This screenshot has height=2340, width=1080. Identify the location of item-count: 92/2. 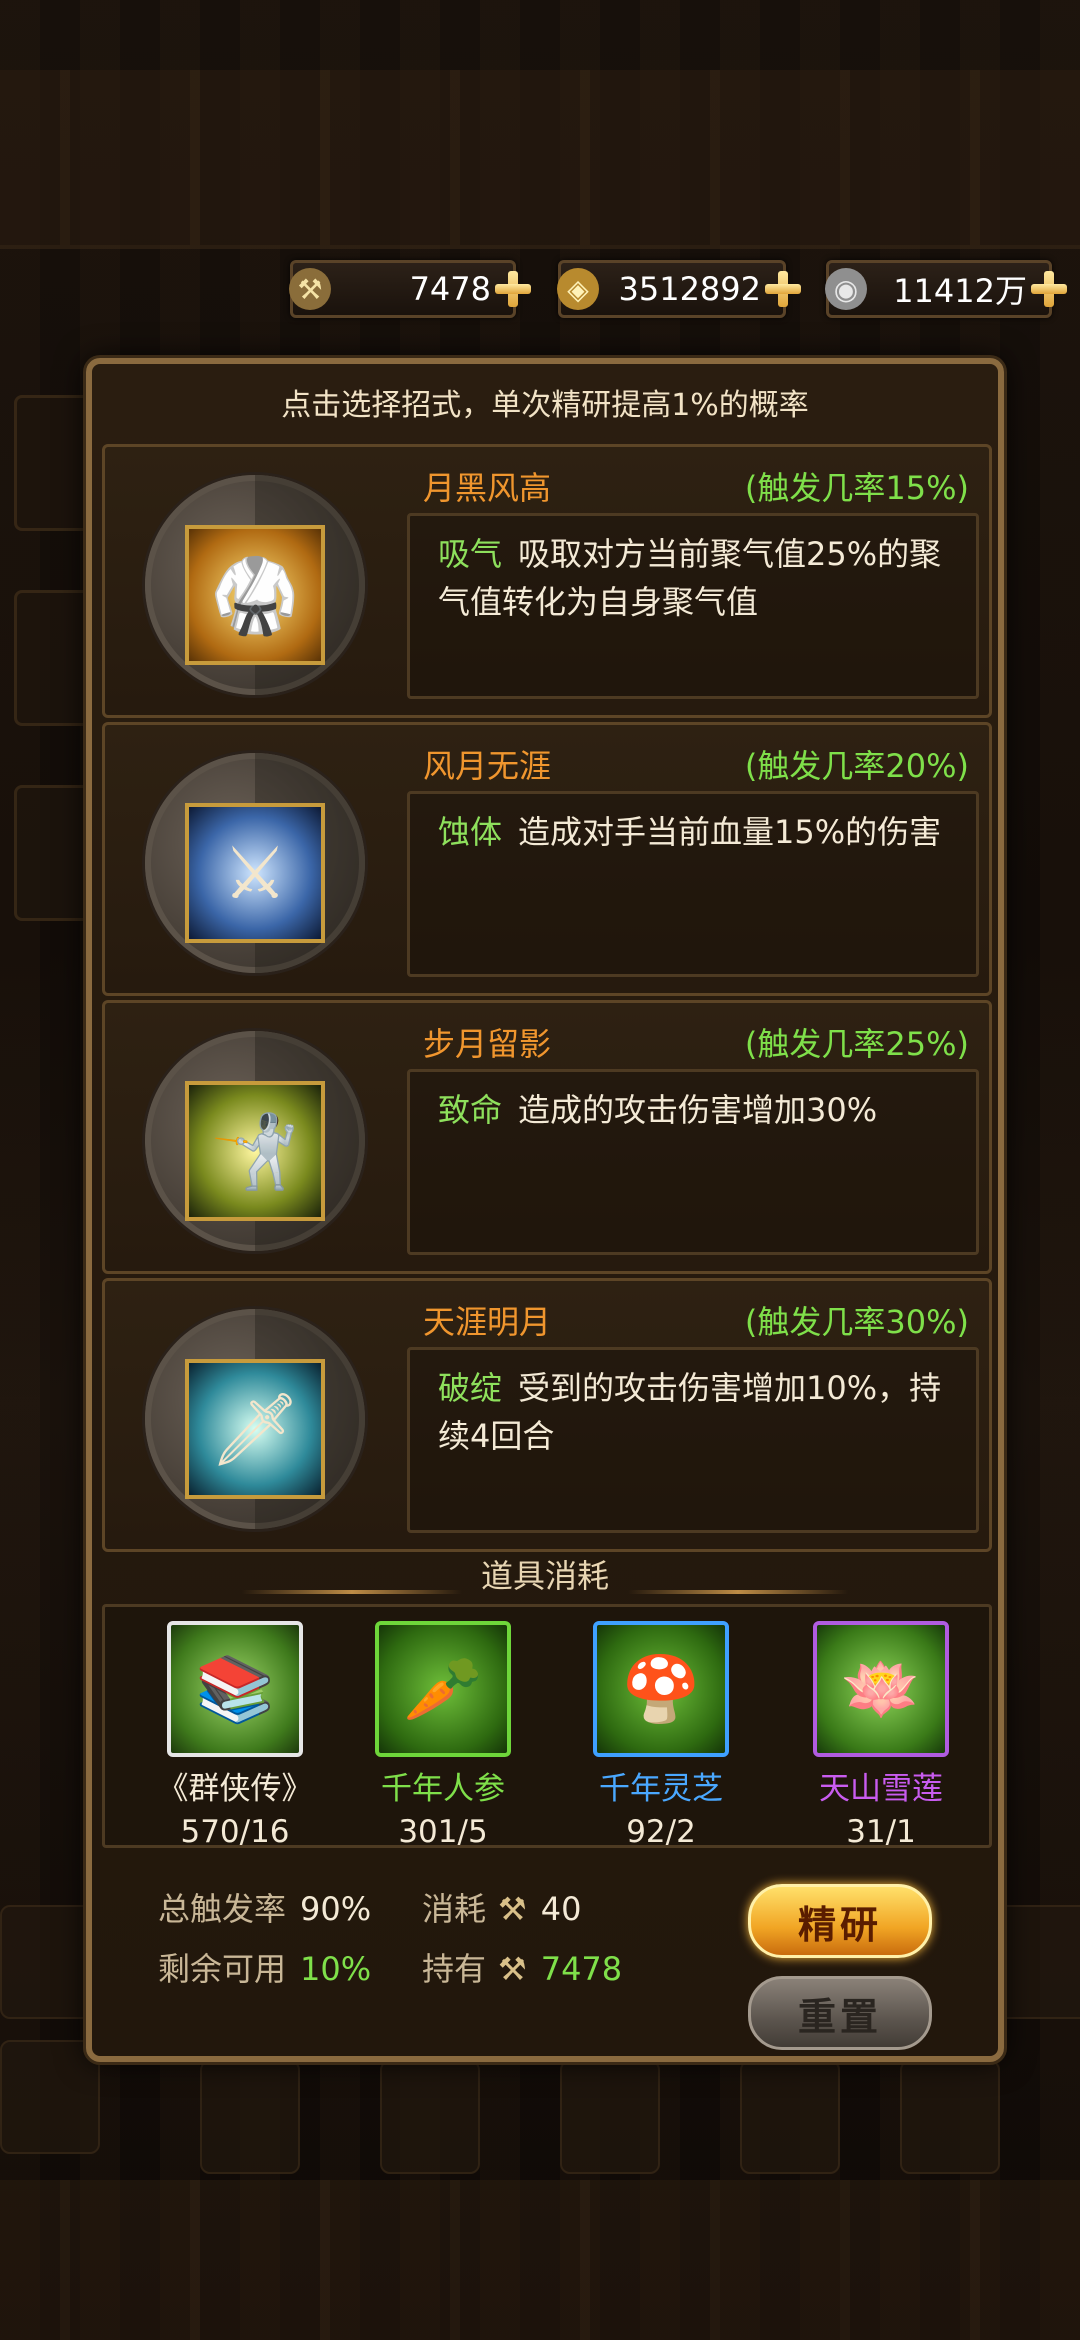
(661, 1832).